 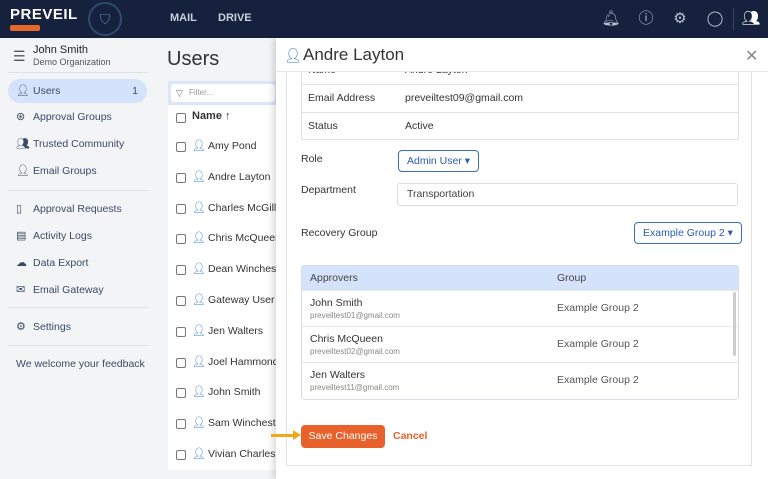 What do you see at coordinates (226, 455) in the screenshot?
I see `user-row: 👤︎ Vivian Charles` at bounding box center [226, 455].